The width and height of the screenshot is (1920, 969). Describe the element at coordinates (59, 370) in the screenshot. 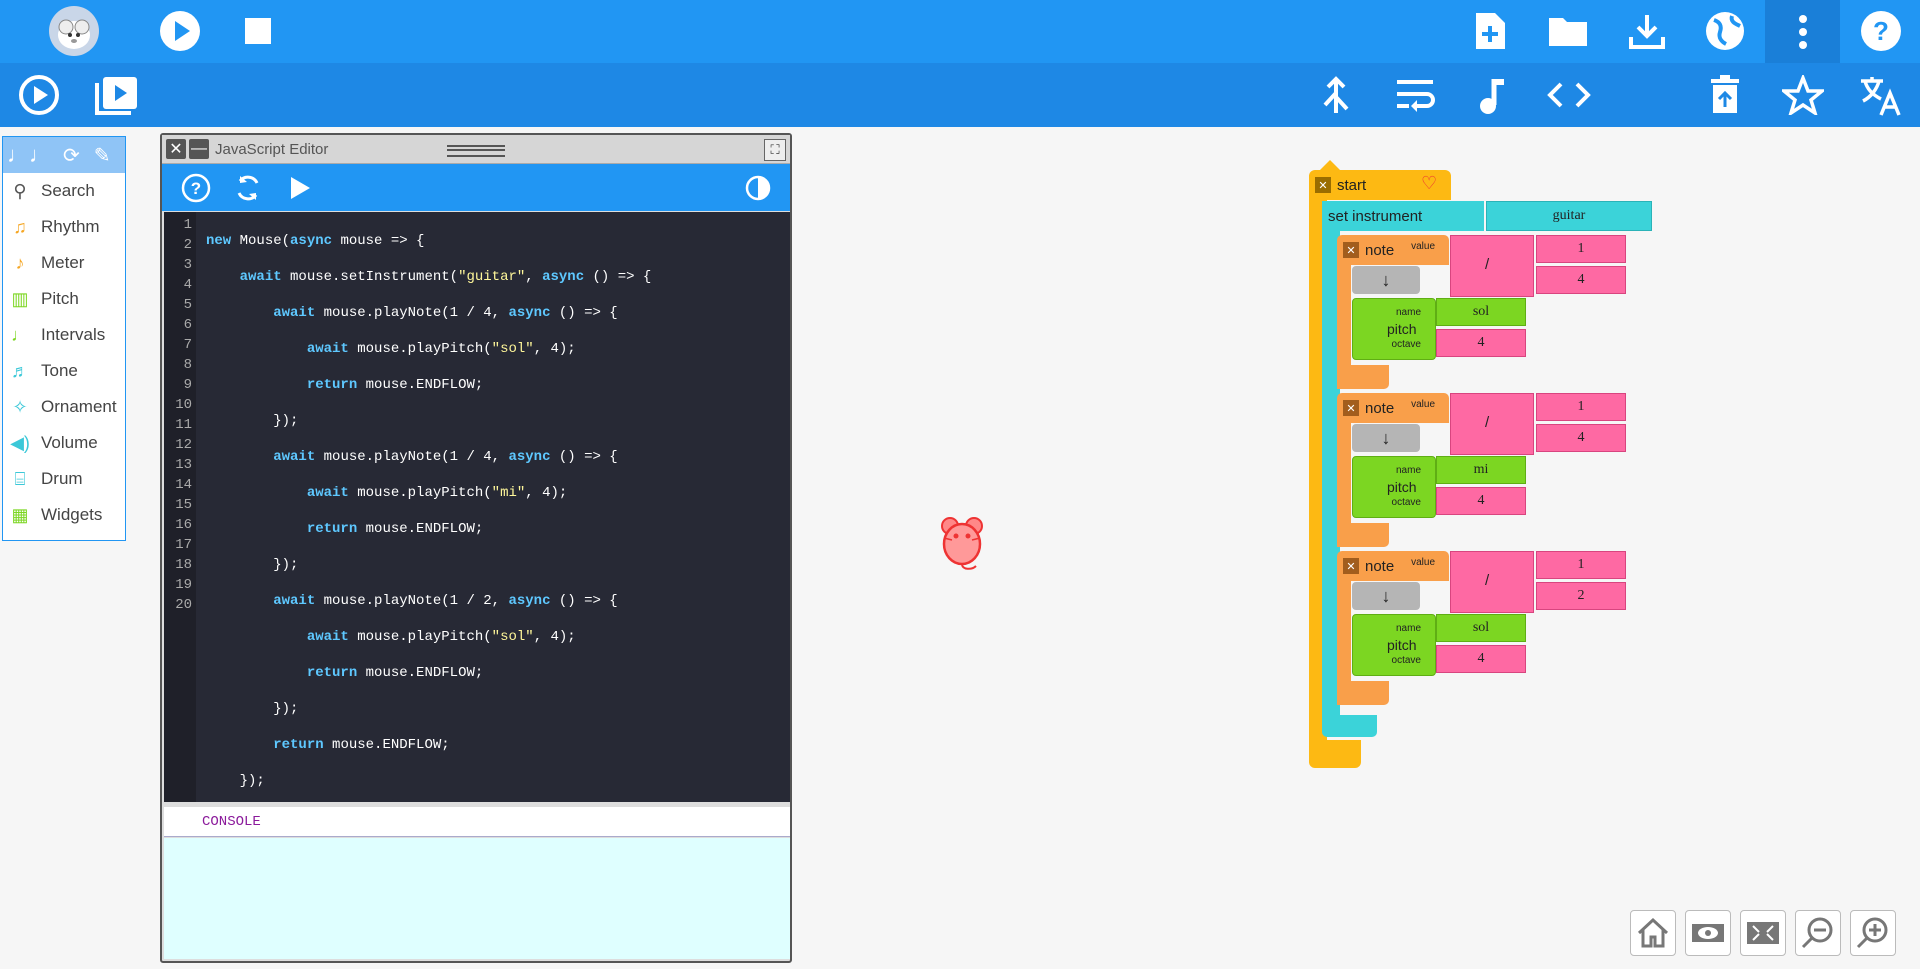

I see `palette-label: Tone` at that location.